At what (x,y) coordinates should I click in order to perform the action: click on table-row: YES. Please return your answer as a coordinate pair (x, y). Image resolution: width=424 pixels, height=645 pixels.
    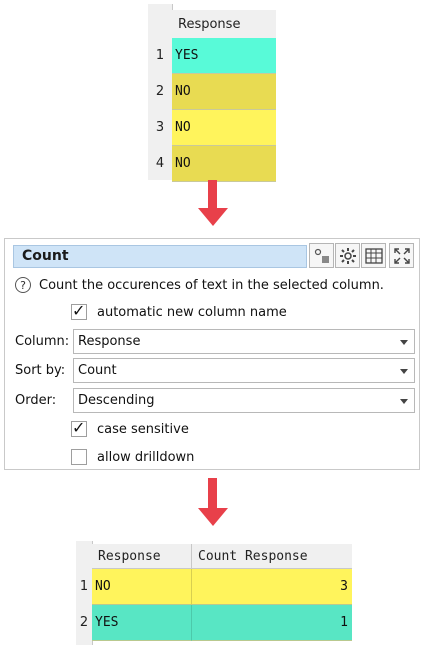
    Looking at the image, I should click on (224, 56).